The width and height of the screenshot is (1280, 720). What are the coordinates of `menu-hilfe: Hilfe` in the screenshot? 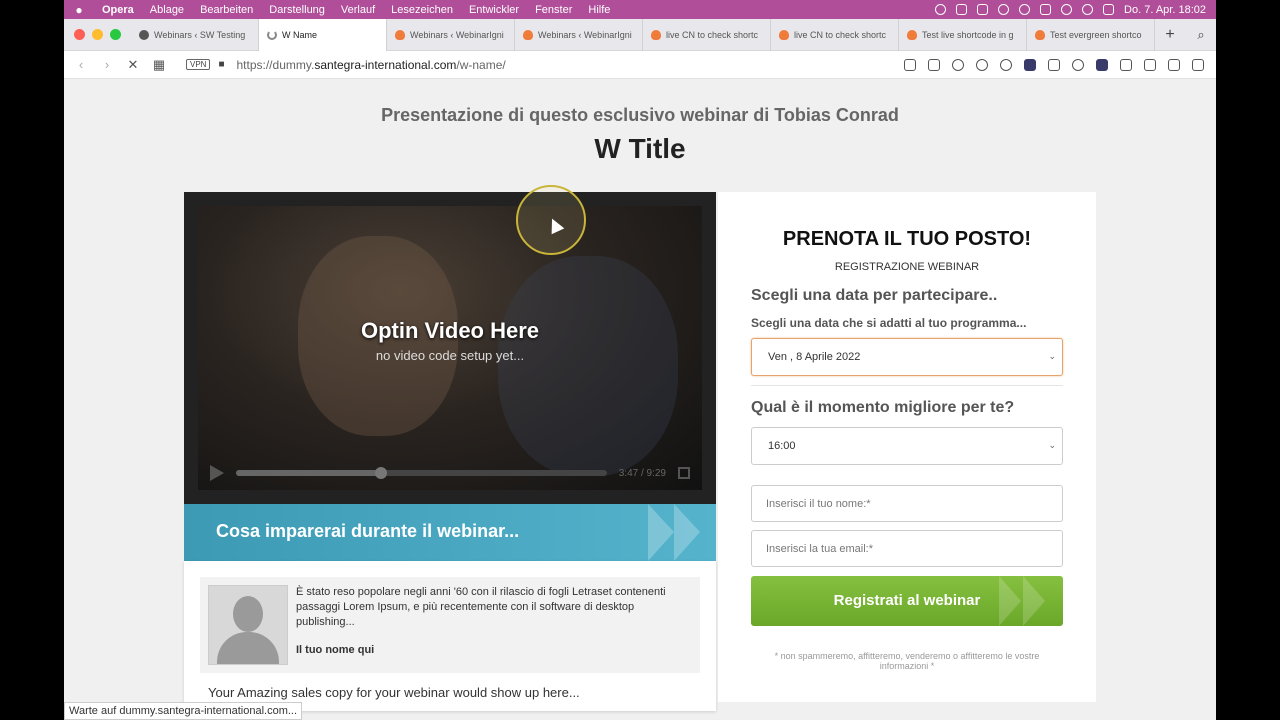 It's located at (599, 10).